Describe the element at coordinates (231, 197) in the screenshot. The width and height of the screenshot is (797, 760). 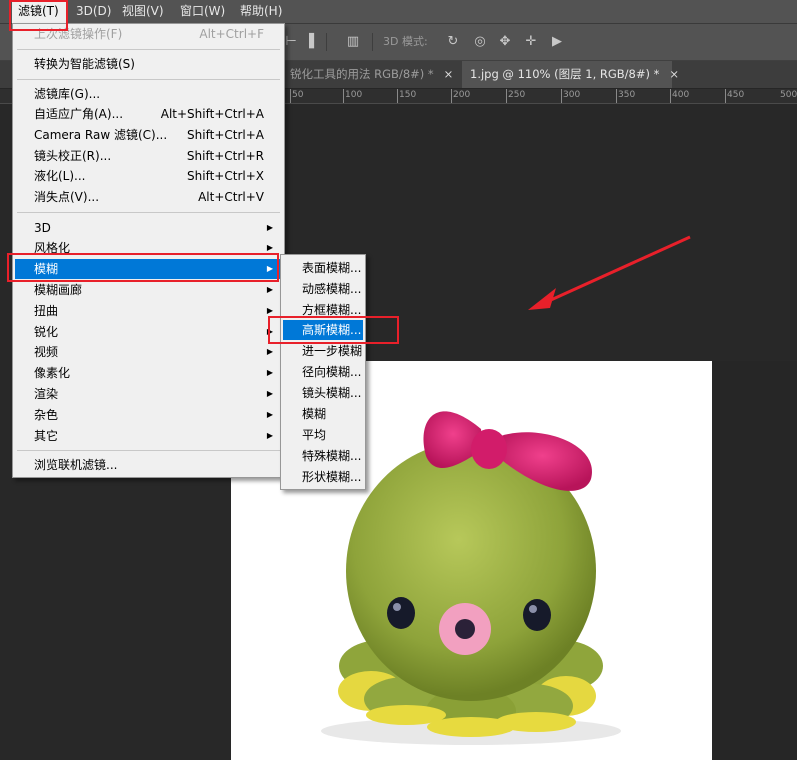
I see `menu-item-shortcut: Alt+Ctrl+V` at that location.